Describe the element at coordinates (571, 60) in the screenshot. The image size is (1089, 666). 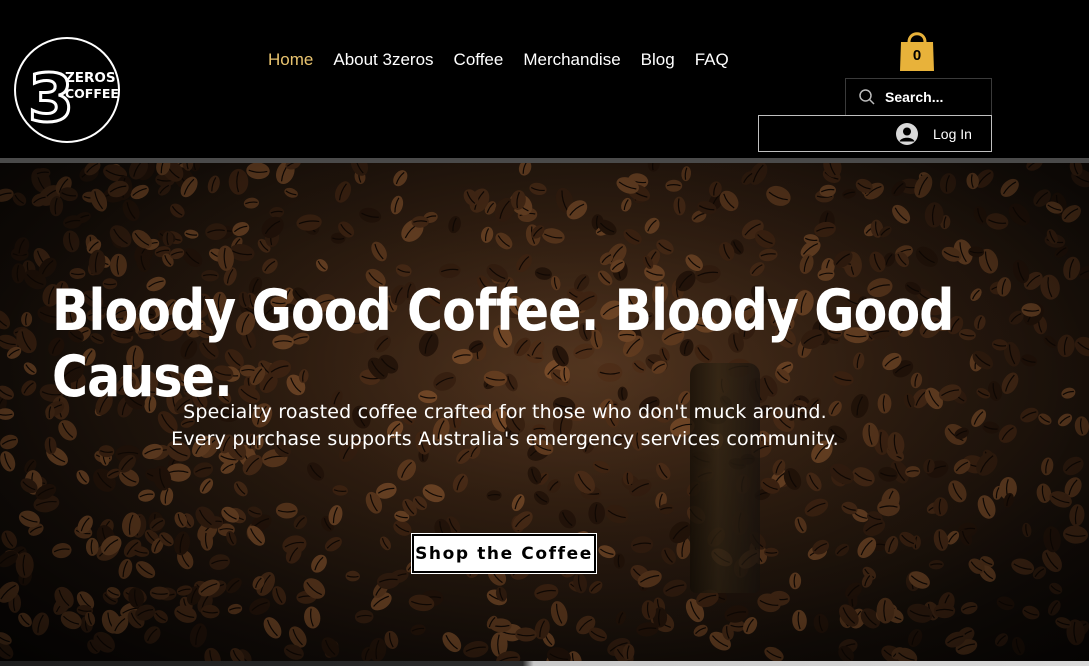
I see `nav-item-merchandise: Merchandise` at that location.